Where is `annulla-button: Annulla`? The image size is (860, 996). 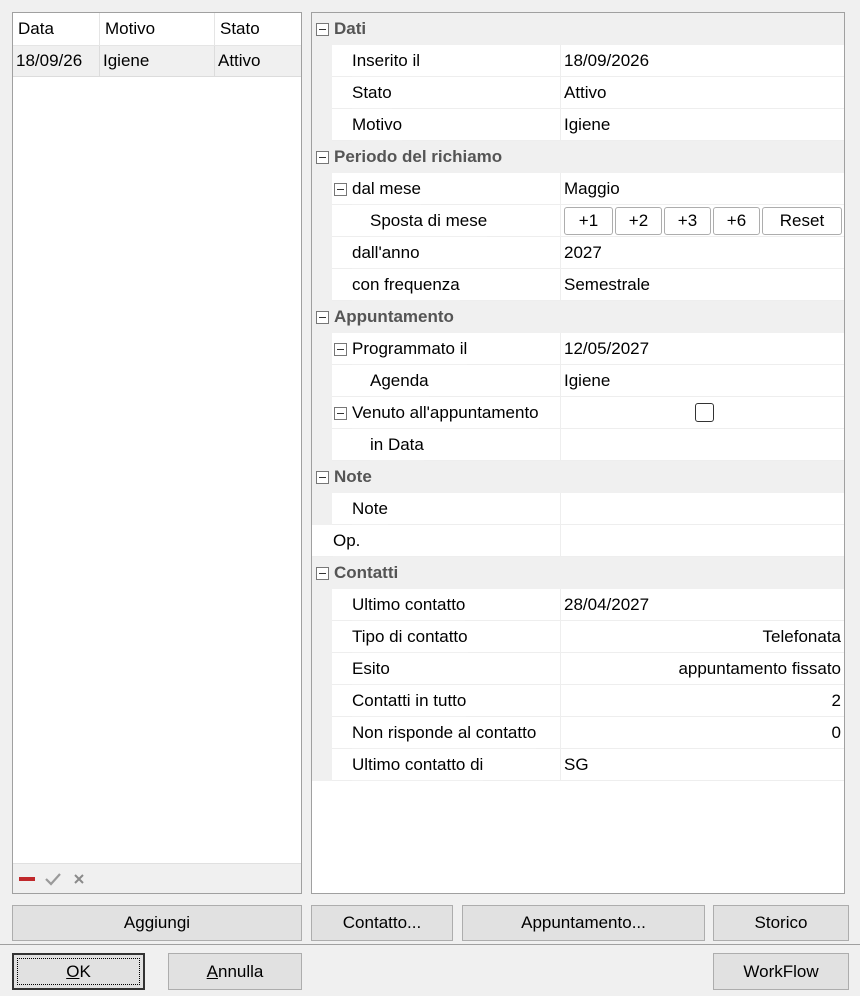 annulla-button: Annulla is located at coordinates (235, 971).